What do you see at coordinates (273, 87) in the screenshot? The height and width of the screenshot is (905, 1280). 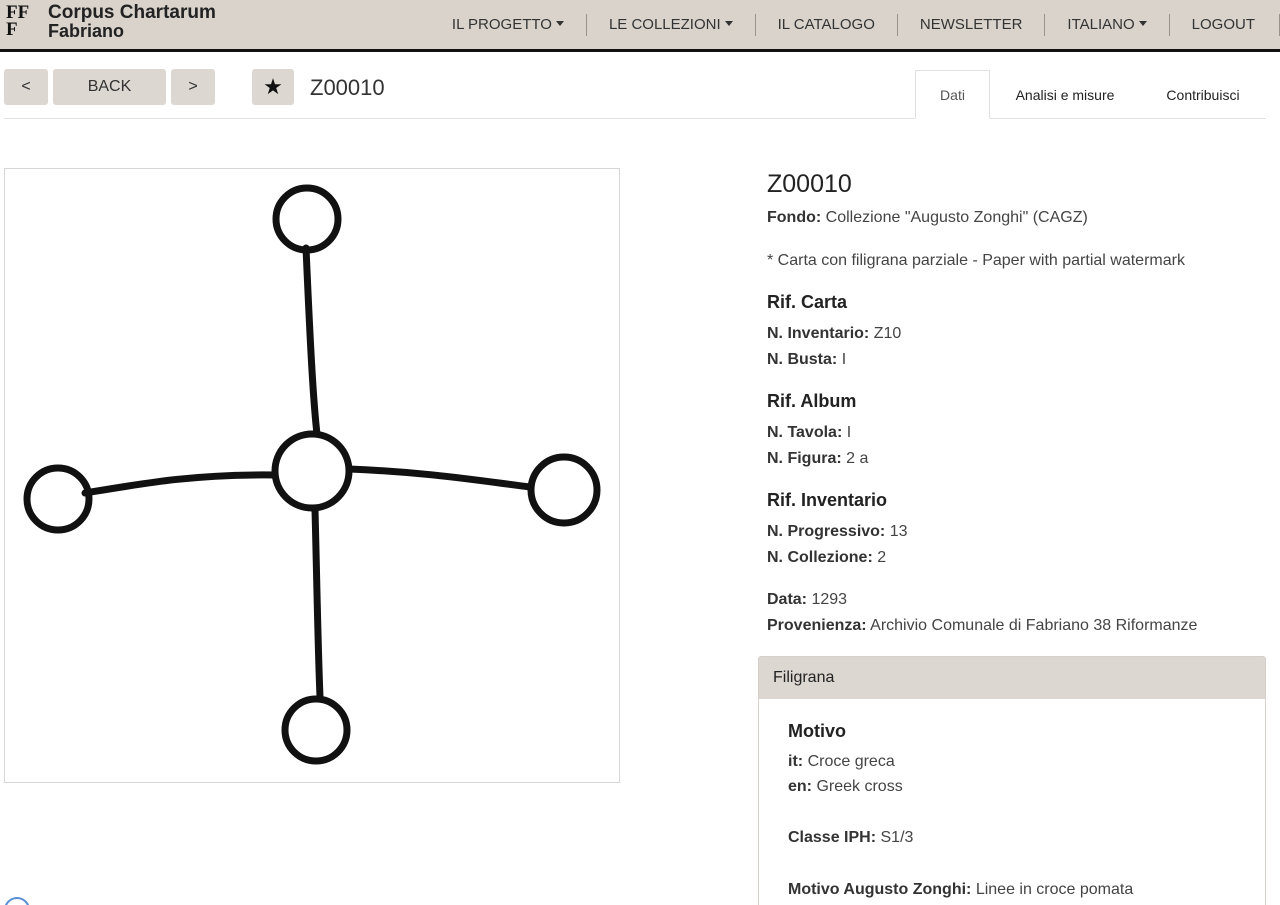 I see `favorite-star-button: ★` at bounding box center [273, 87].